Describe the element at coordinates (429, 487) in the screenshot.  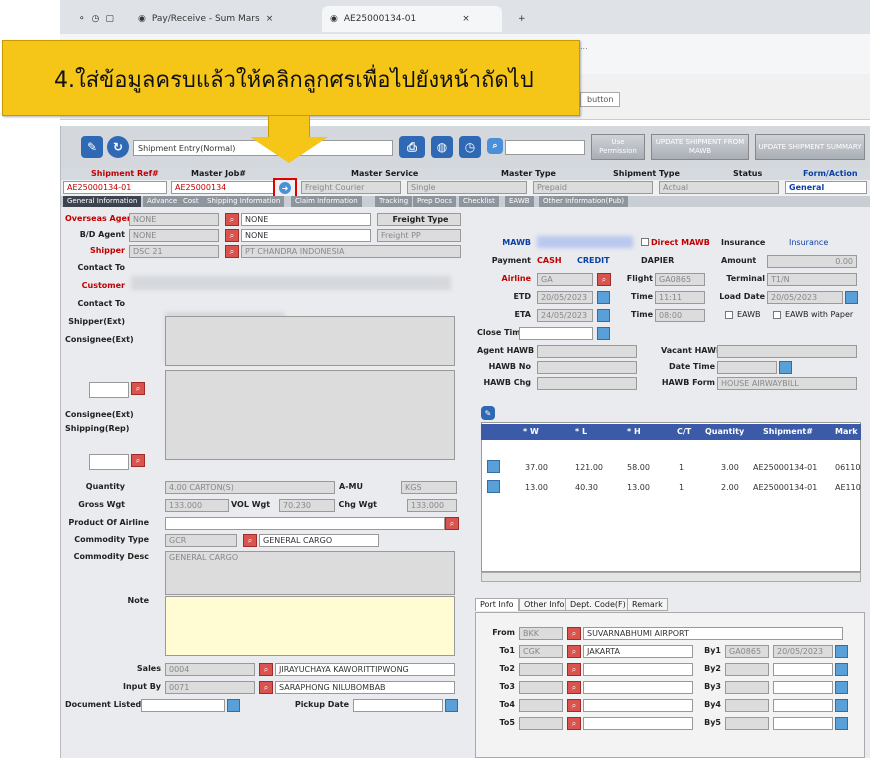
I see `a-mu-field: KGS` at that location.